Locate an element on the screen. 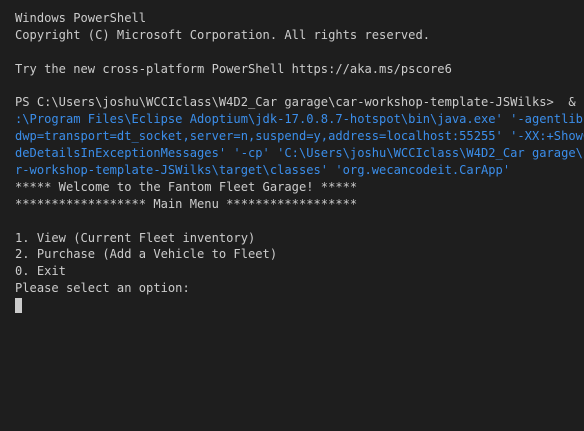 The image size is (584, 431). menu-option-view: 1. View (Current Fleet inventory) is located at coordinates (135, 237).